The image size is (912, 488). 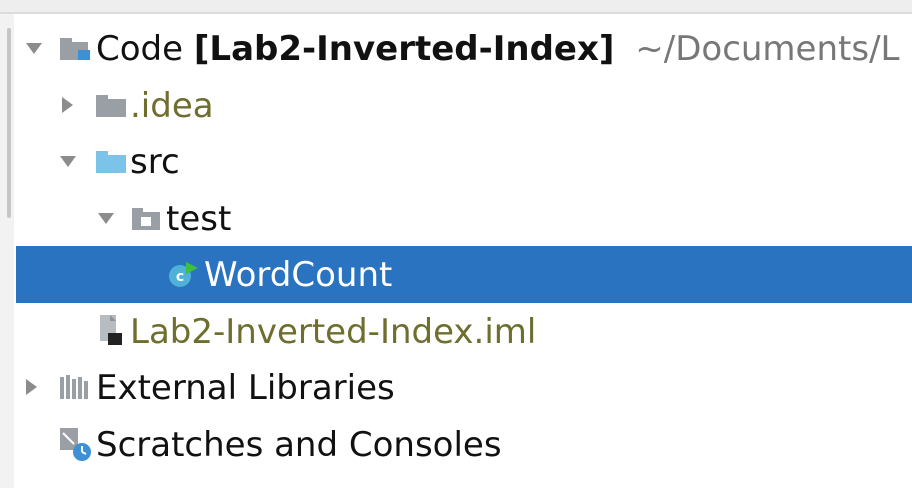 What do you see at coordinates (245, 388) in the screenshot?
I see `tree-item-label: External Libraries` at bounding box center [245, 388].